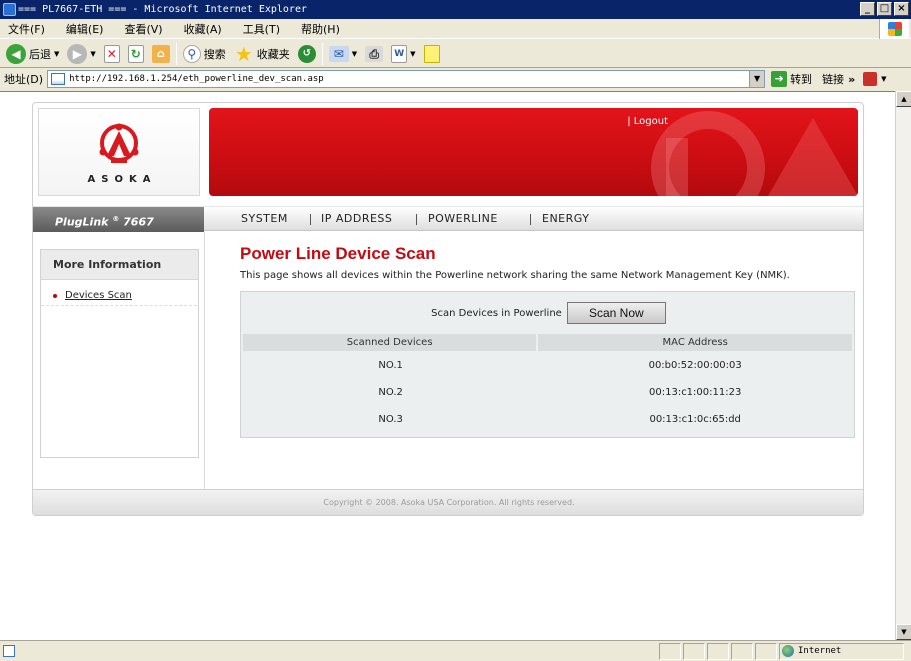 This screenshot has width=911, height=661. Describe the element at coordinates (98, 295) in the screenshot. I see `devices-scan-link: Devices Scan` at that location.